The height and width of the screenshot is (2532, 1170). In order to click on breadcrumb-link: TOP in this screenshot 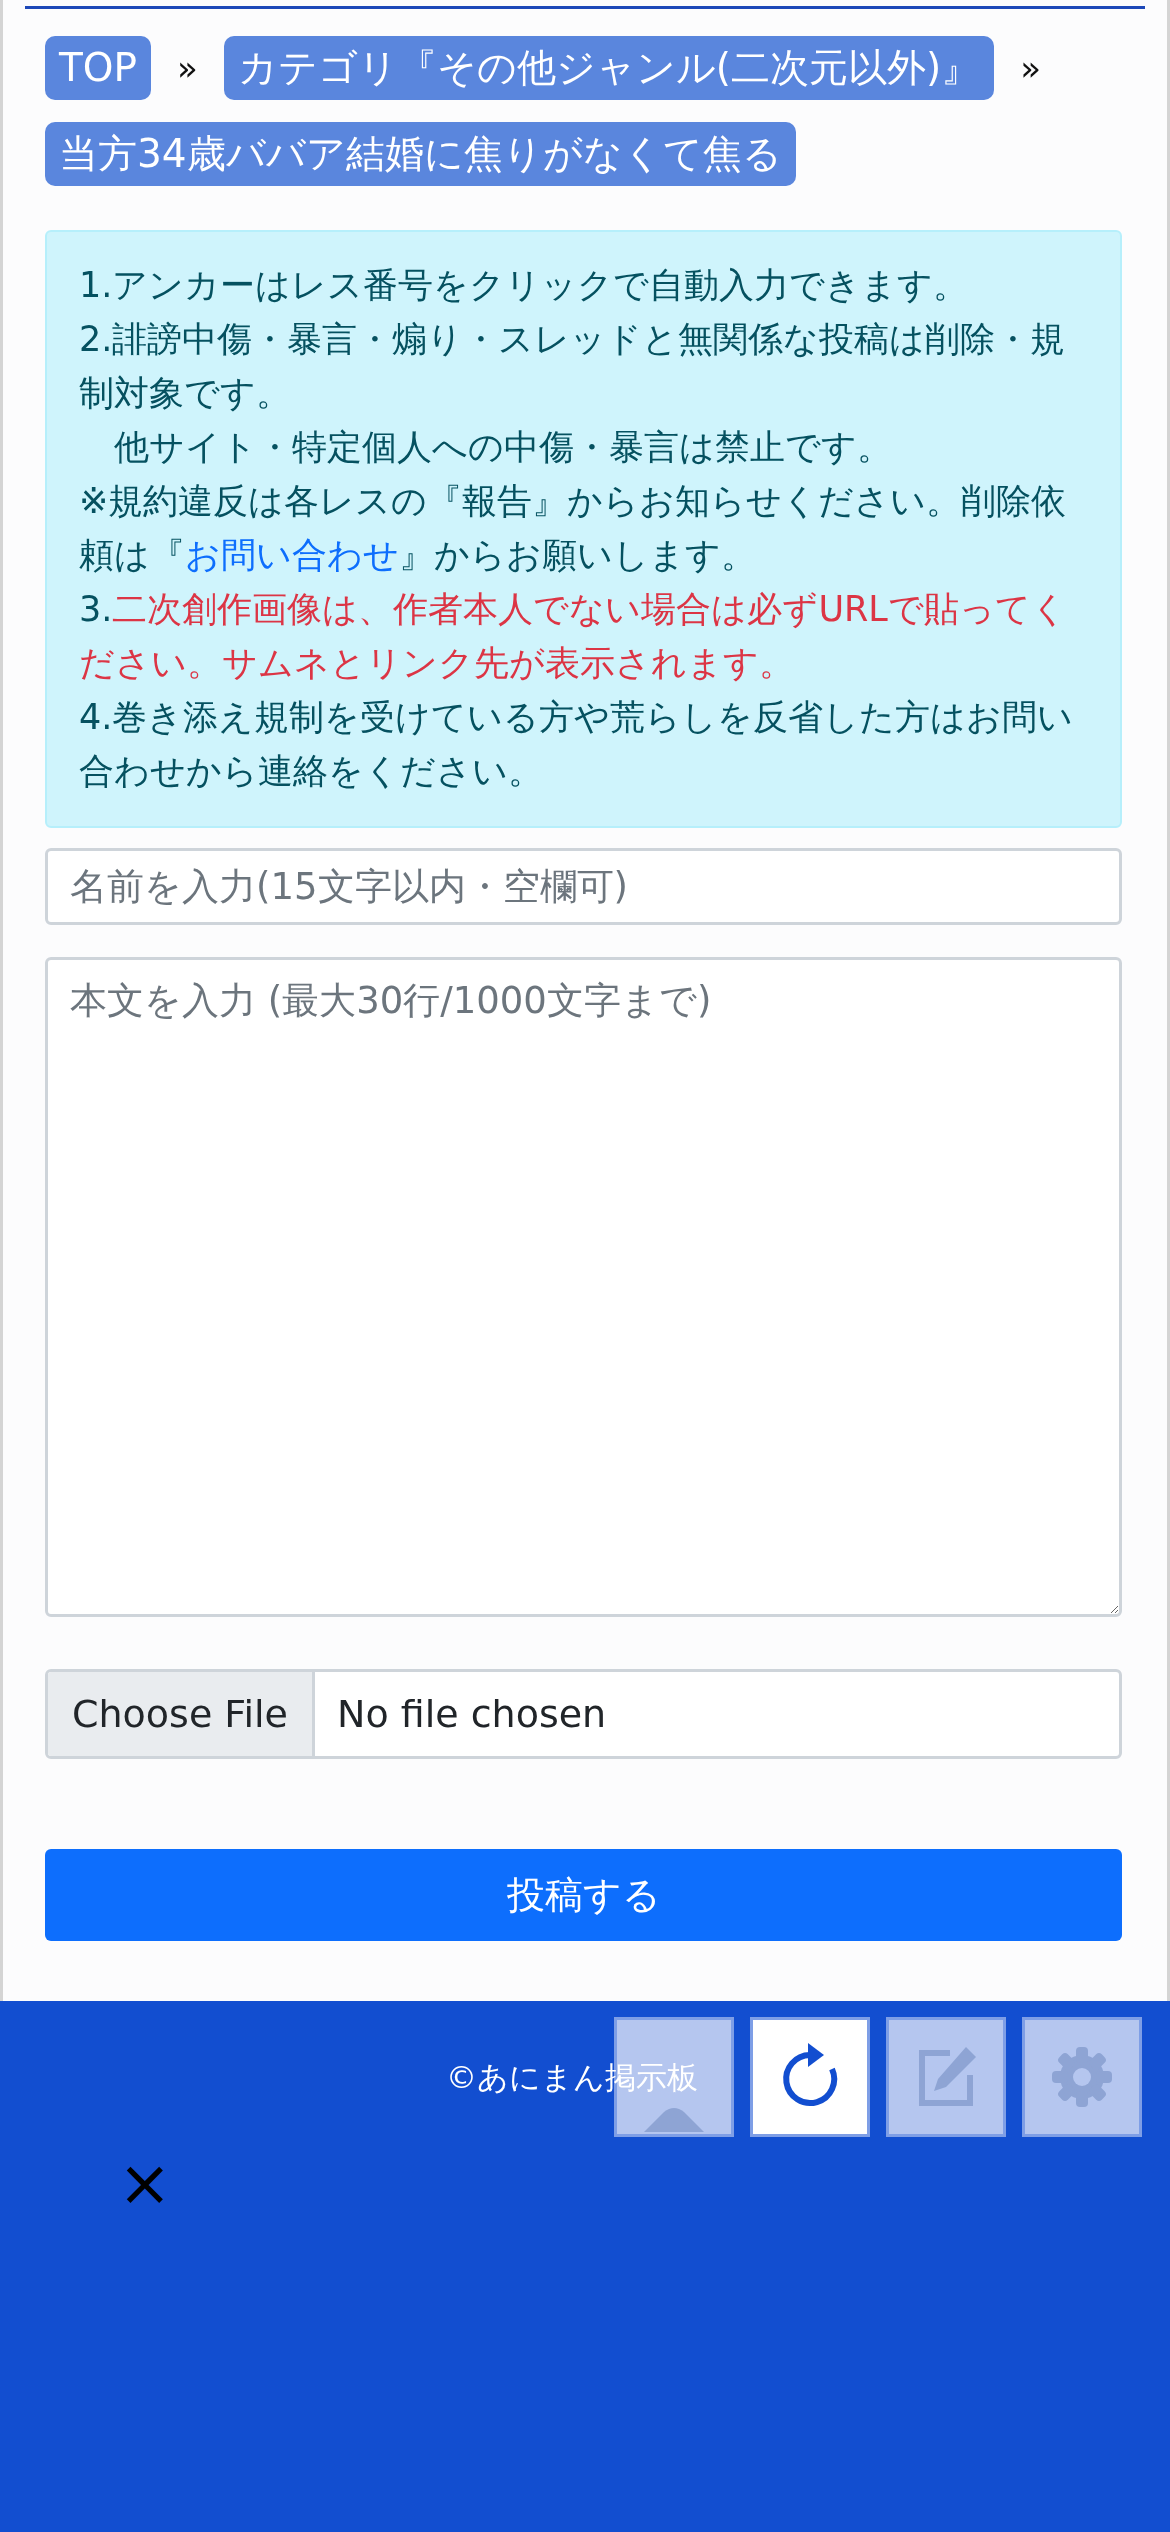, I will do `click(98, 68)`.